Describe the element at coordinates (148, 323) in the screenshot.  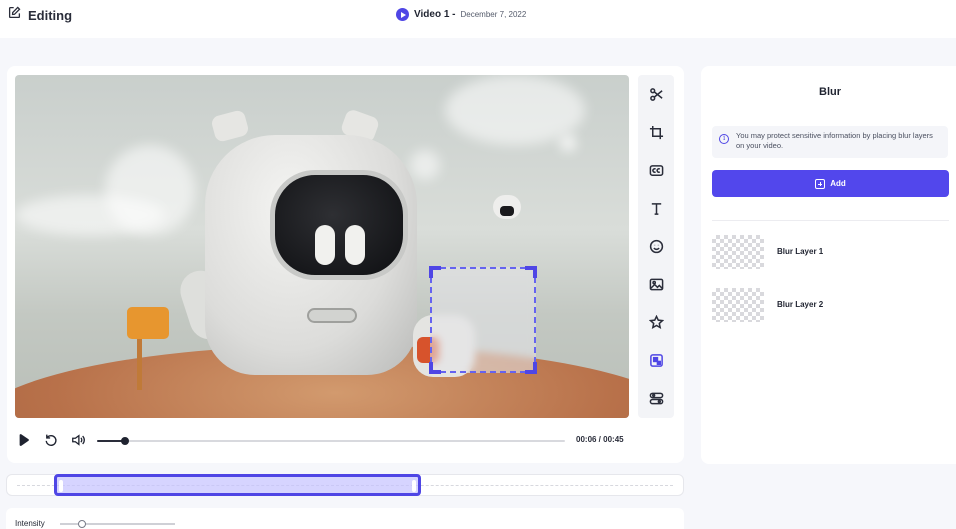
I see `flag` at that location.